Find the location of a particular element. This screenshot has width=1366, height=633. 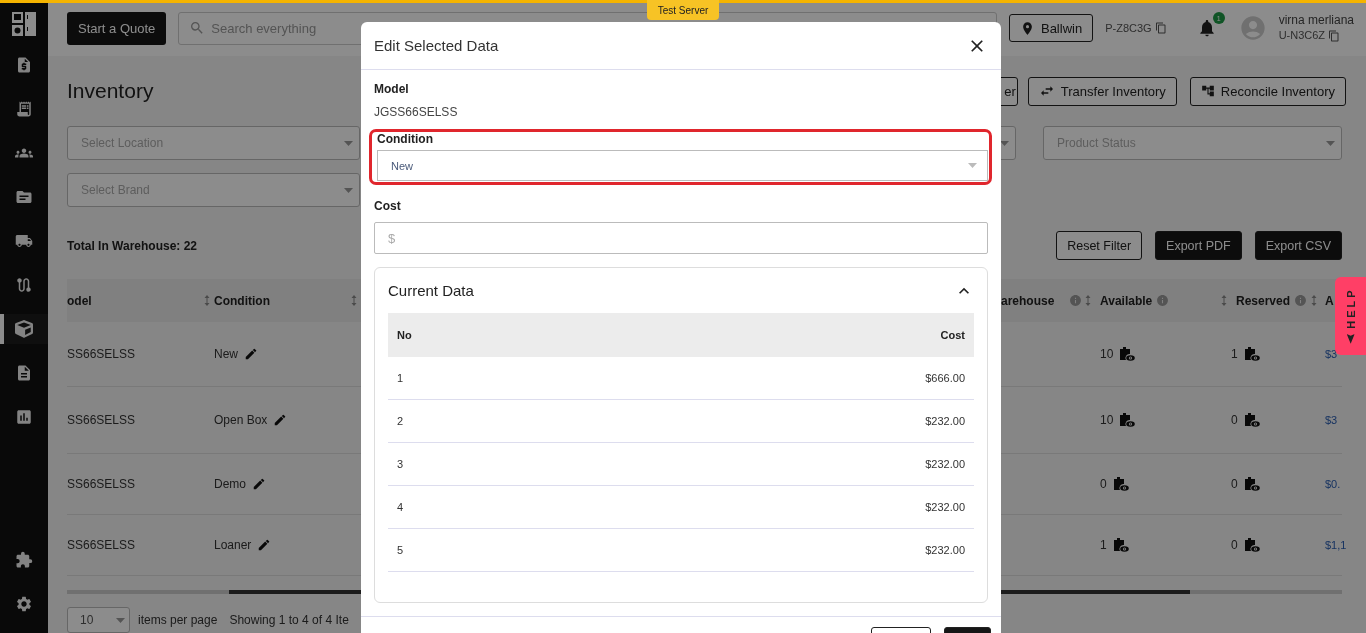

user-code: U-N3C6Z is located at coordinates (1302, 35).